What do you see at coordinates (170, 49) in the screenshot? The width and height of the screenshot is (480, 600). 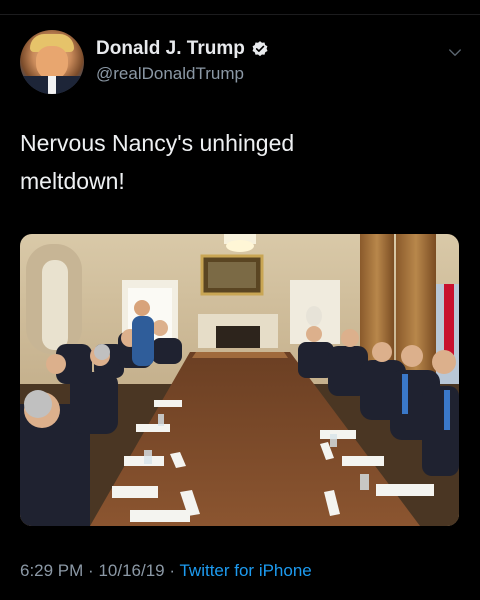 I see `author-display-name: Donald J. Trump` at bounding box center [170, 49].